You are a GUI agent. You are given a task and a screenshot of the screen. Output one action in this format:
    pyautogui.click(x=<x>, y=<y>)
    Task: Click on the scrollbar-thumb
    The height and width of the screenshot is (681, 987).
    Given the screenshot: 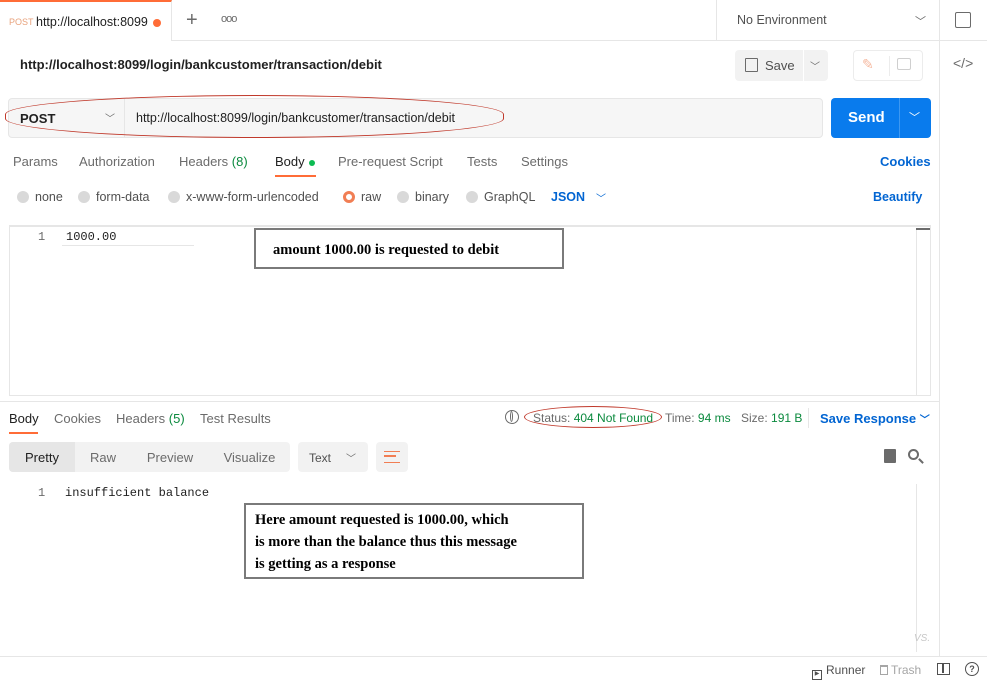 What is the action you would take?
    pyautogui.click(x=923, y=229)
    